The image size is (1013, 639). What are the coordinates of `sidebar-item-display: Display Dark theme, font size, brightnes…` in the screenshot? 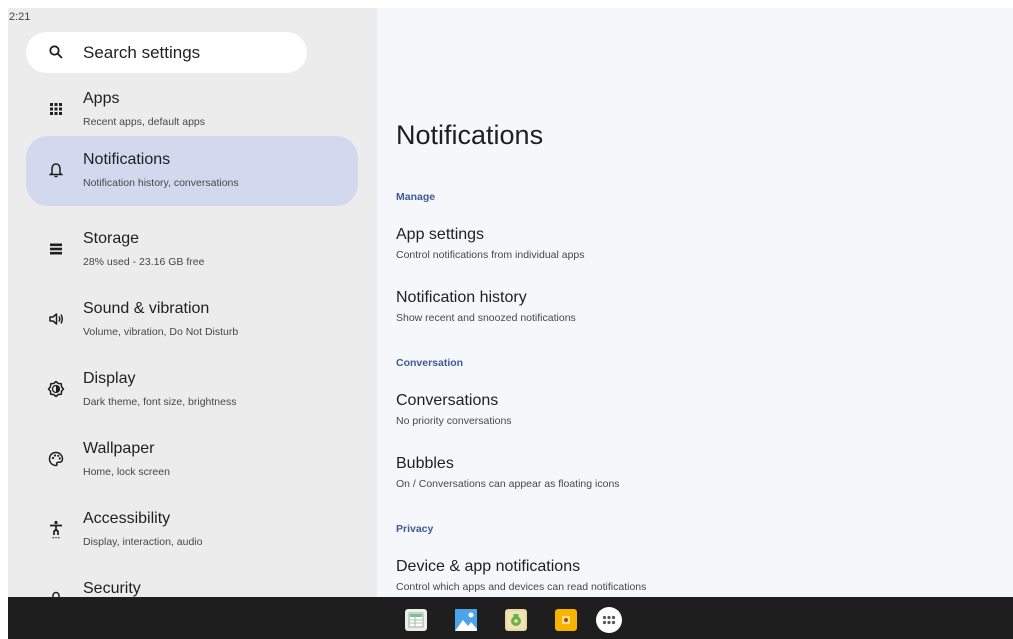 It's located at (192, 390).